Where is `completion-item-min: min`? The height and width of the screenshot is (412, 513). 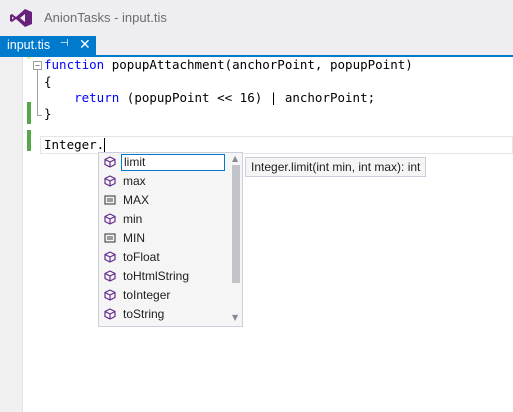 completion-item-min: min is located at coordinates (164, 219).